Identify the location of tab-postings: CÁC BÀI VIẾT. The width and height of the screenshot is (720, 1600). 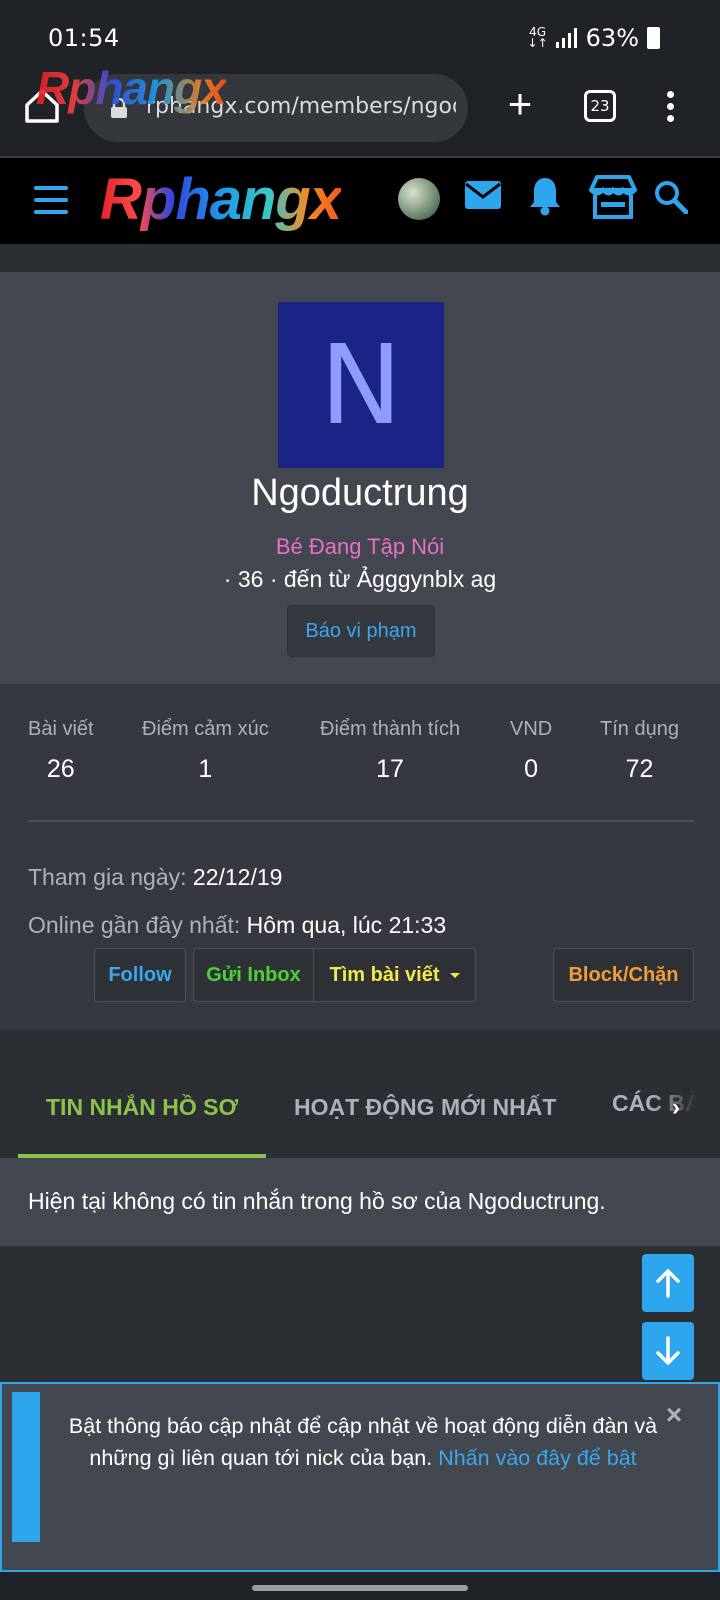
(662, 1110).